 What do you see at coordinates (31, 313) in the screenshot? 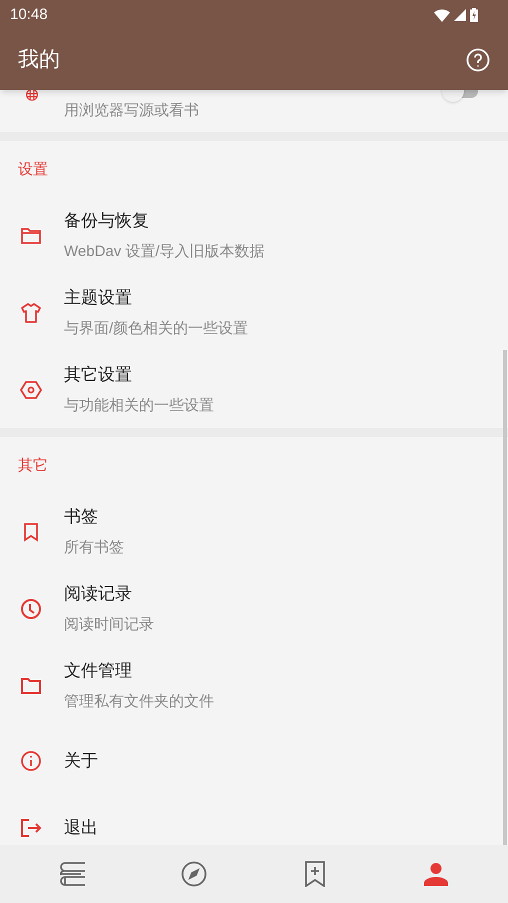
I see `shirt-icon` at bounding box center [31, 313].